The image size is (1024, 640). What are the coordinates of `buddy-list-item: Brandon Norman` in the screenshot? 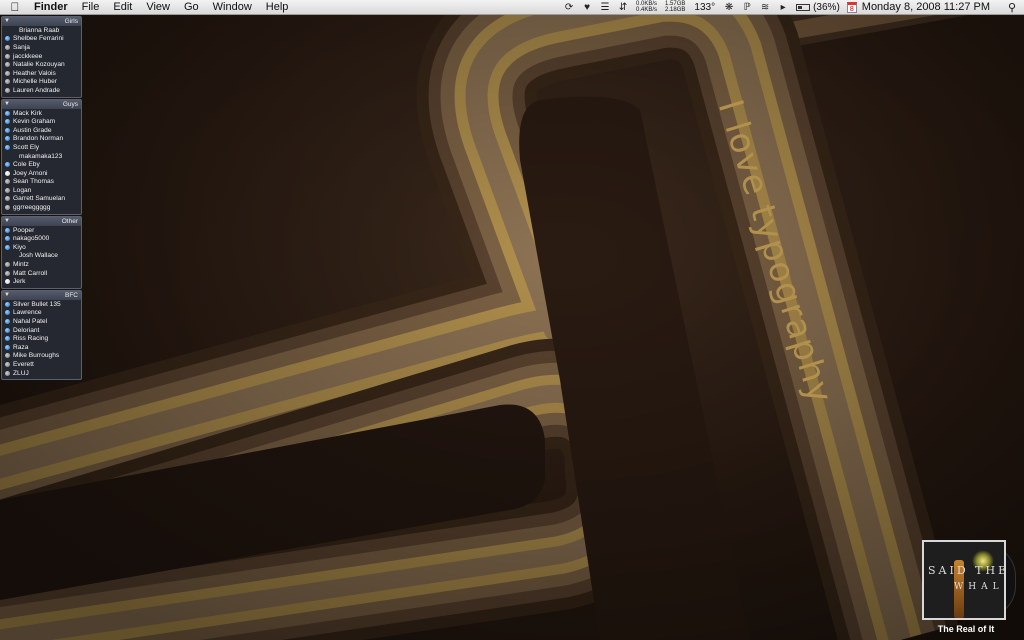 It's located at (41, 139).